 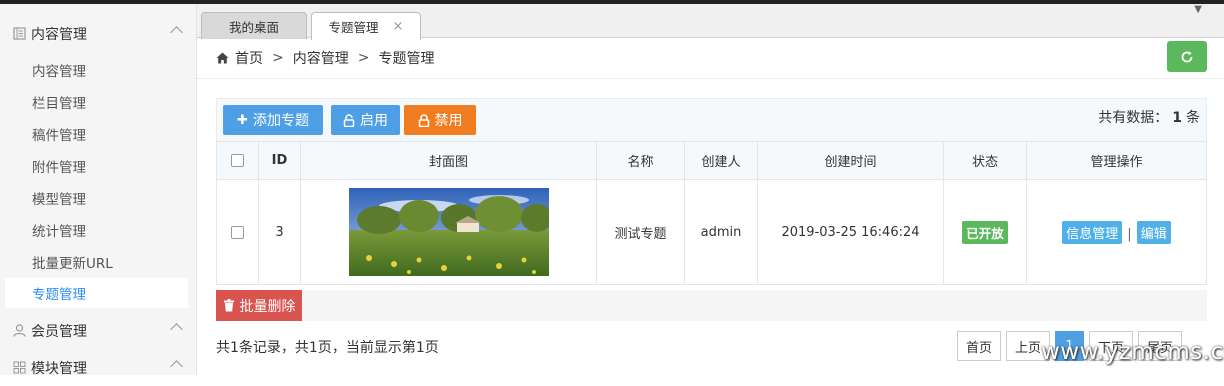 I want to click on tab-topic: 专题管理 ×, so click(x=366, y=26).